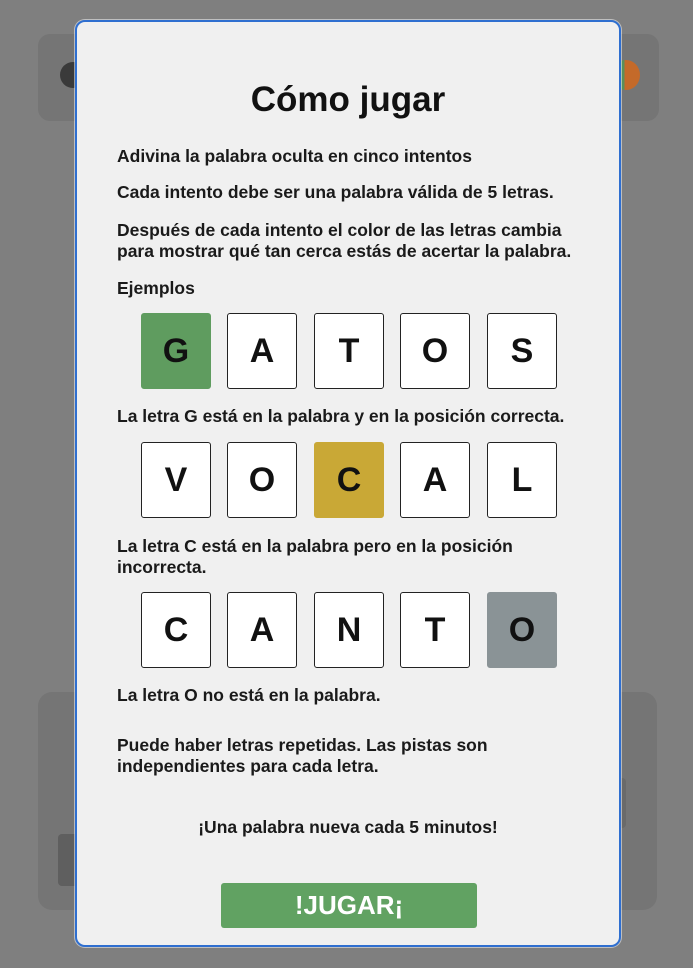 The width and height of the screenshot is (693, 968). I want to click on example-row-2: V O C A L, so click(349, 480).